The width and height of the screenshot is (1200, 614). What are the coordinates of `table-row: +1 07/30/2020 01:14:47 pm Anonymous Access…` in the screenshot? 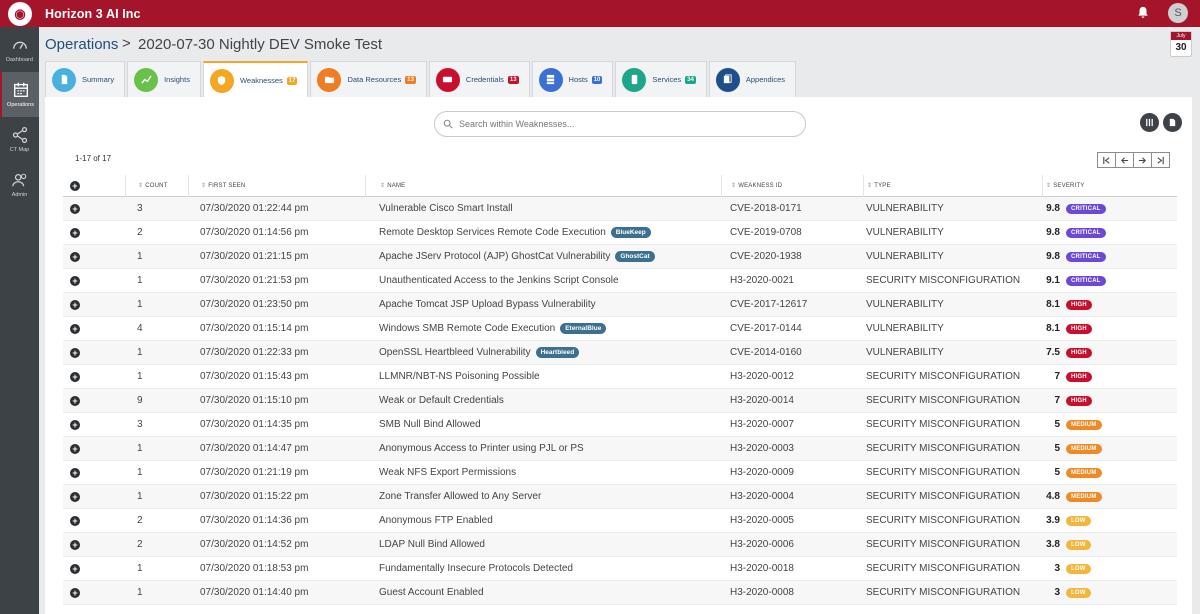 It's located at (620, 449).